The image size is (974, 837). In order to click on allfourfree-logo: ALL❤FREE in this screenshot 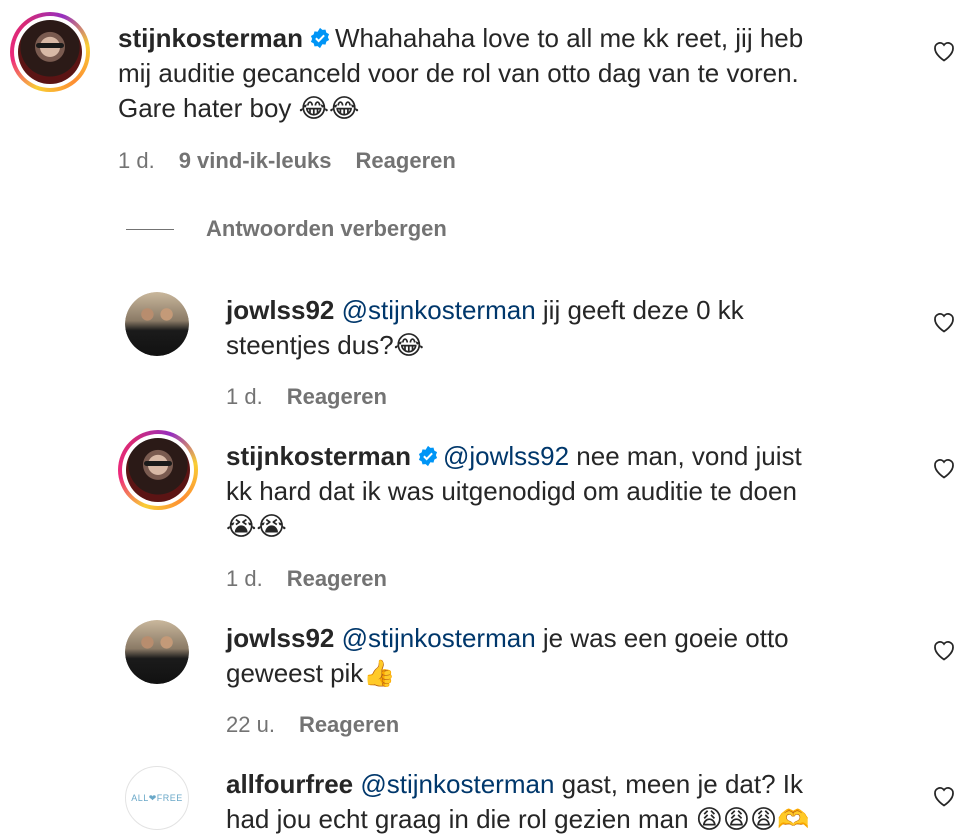, I will do `click(157, 797)`.